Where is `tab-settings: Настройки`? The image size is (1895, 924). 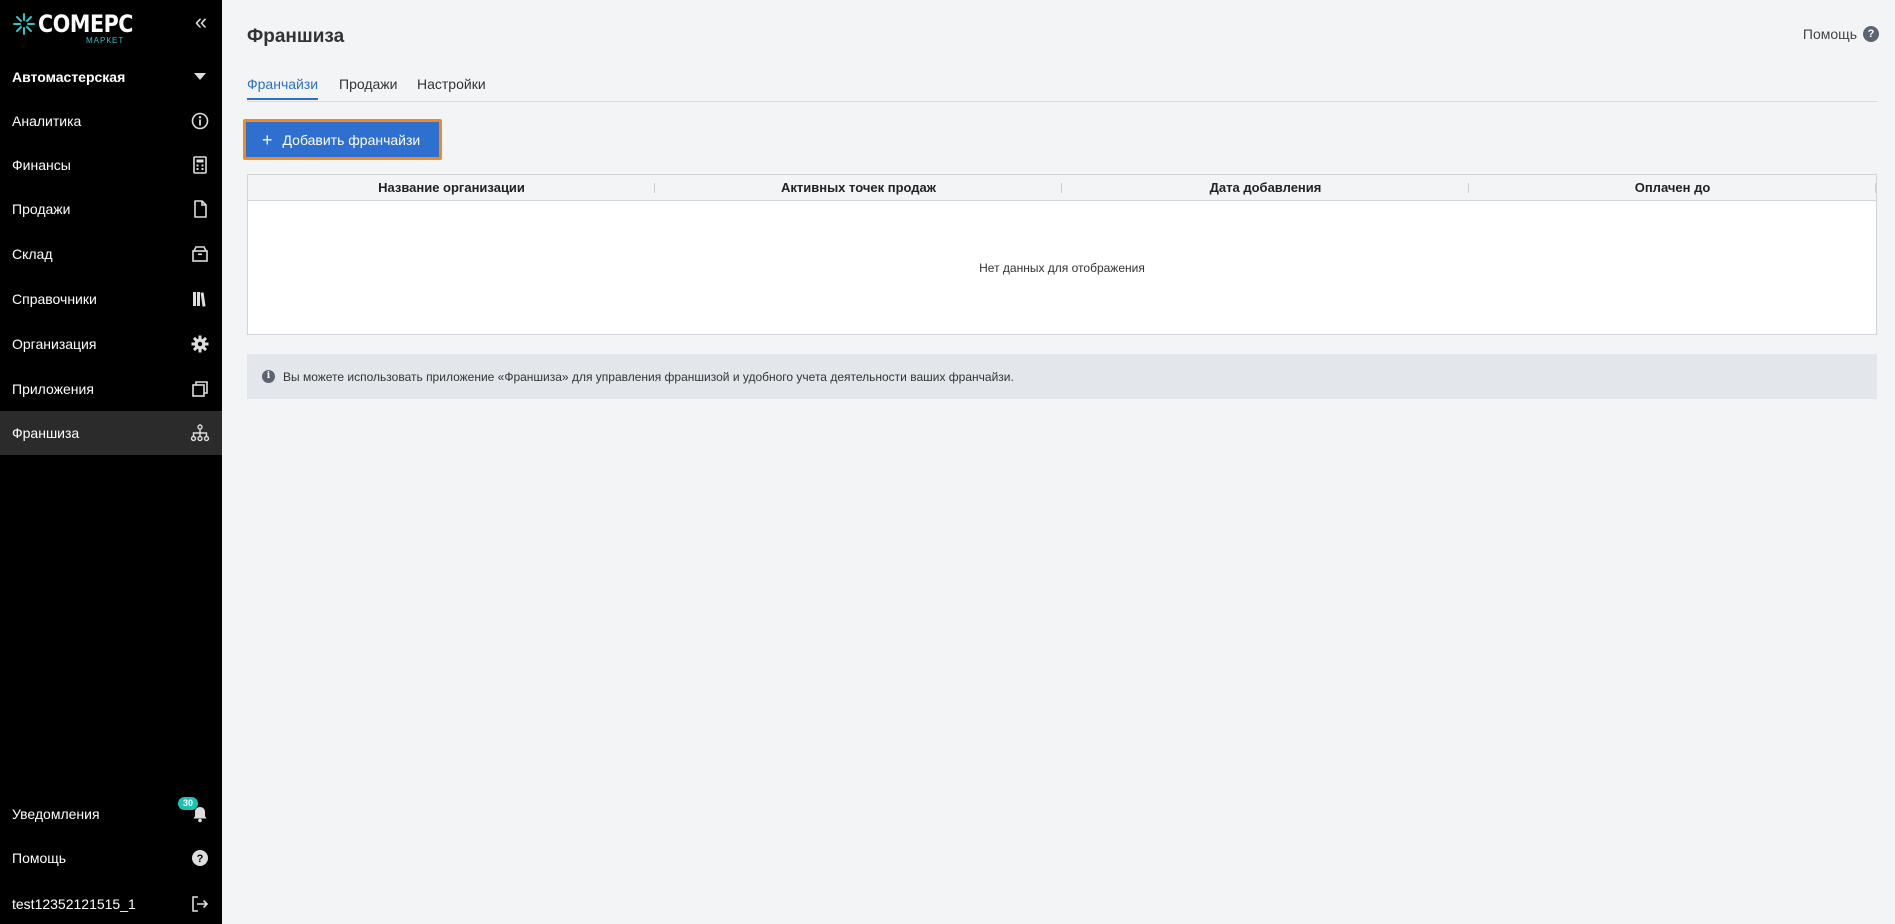 tab-settings: Настройки is located at coordinates (451, 87).